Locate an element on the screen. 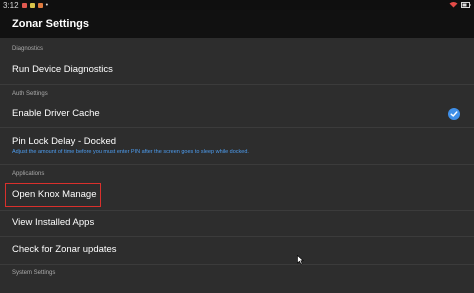 This screenshot has width=474, height=293. battery-icon is located at coordinates (466, 5).